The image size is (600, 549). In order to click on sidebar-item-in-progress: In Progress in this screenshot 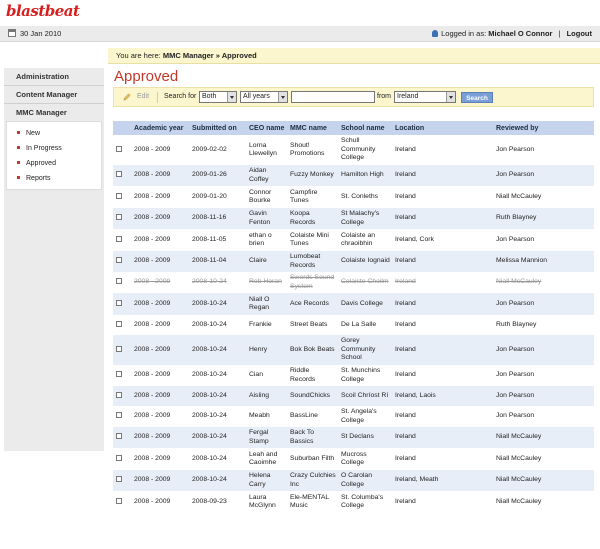, I will do `click(54, 148)`.